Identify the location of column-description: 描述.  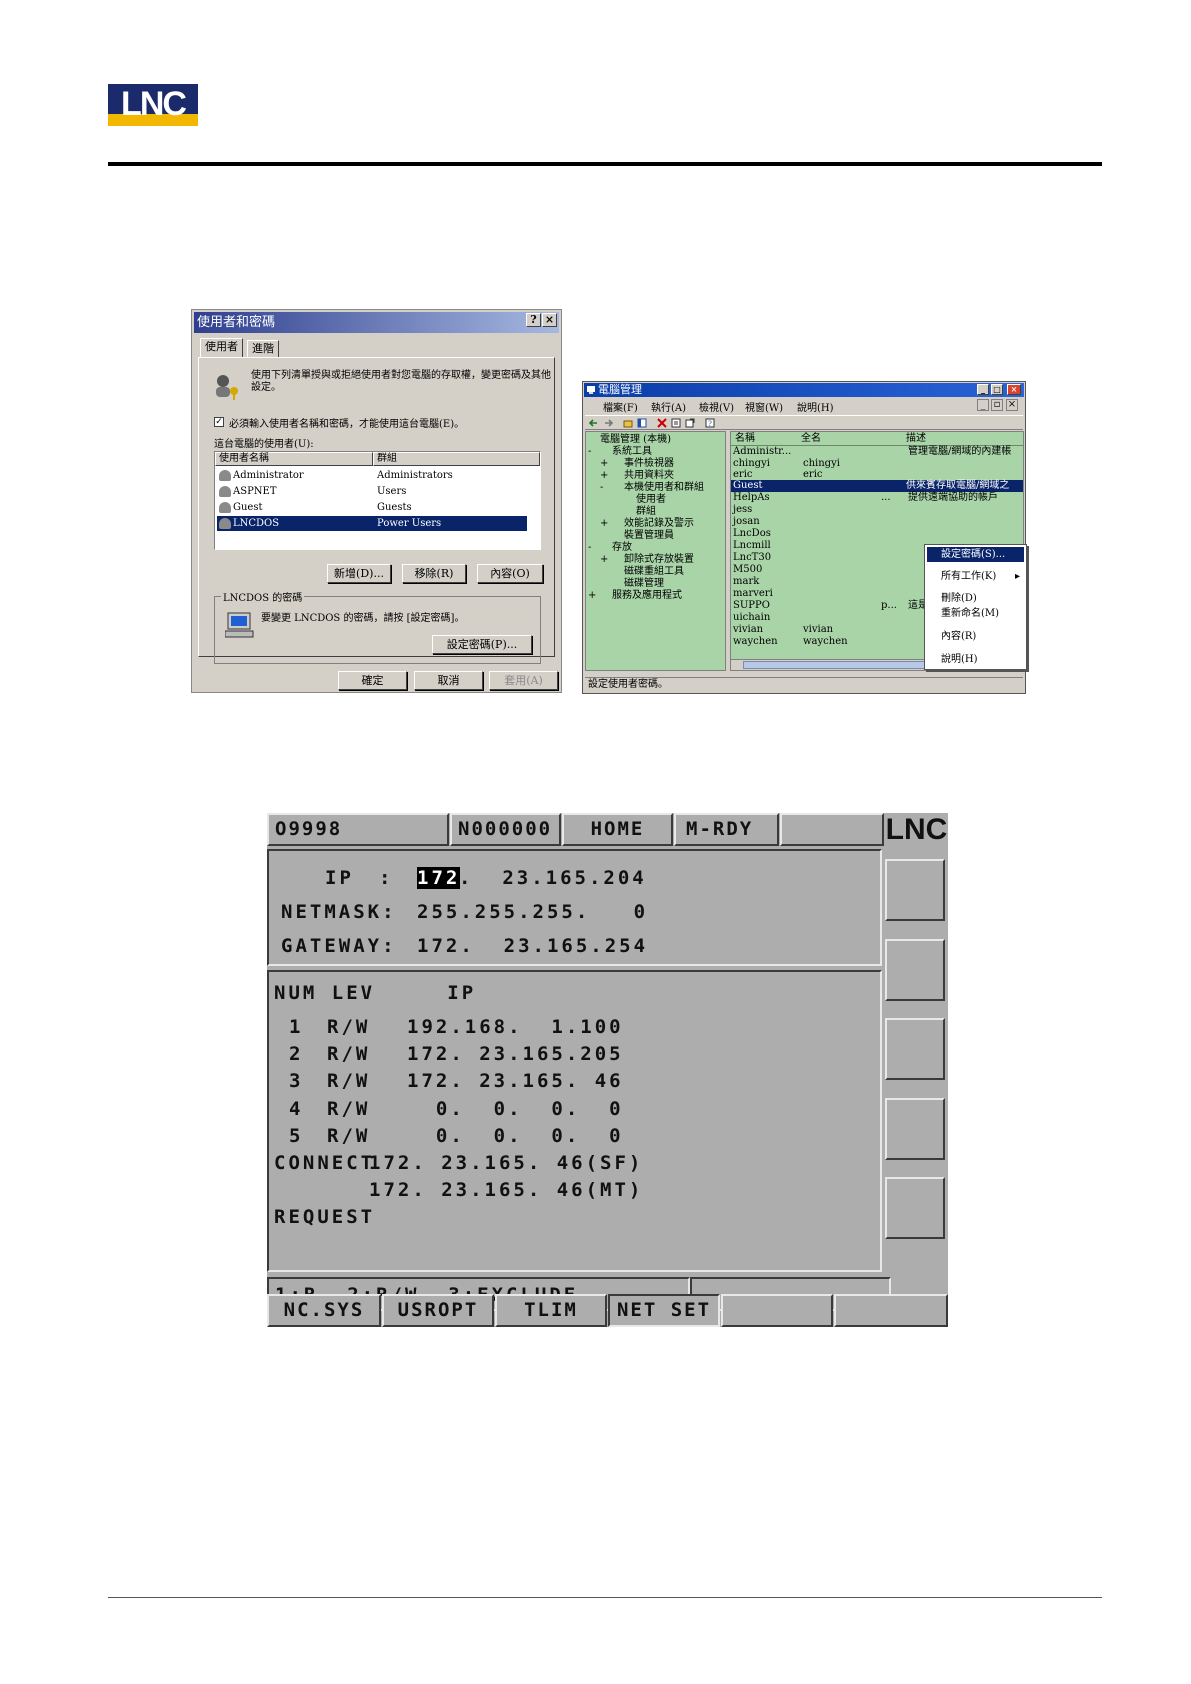
(916, 439).